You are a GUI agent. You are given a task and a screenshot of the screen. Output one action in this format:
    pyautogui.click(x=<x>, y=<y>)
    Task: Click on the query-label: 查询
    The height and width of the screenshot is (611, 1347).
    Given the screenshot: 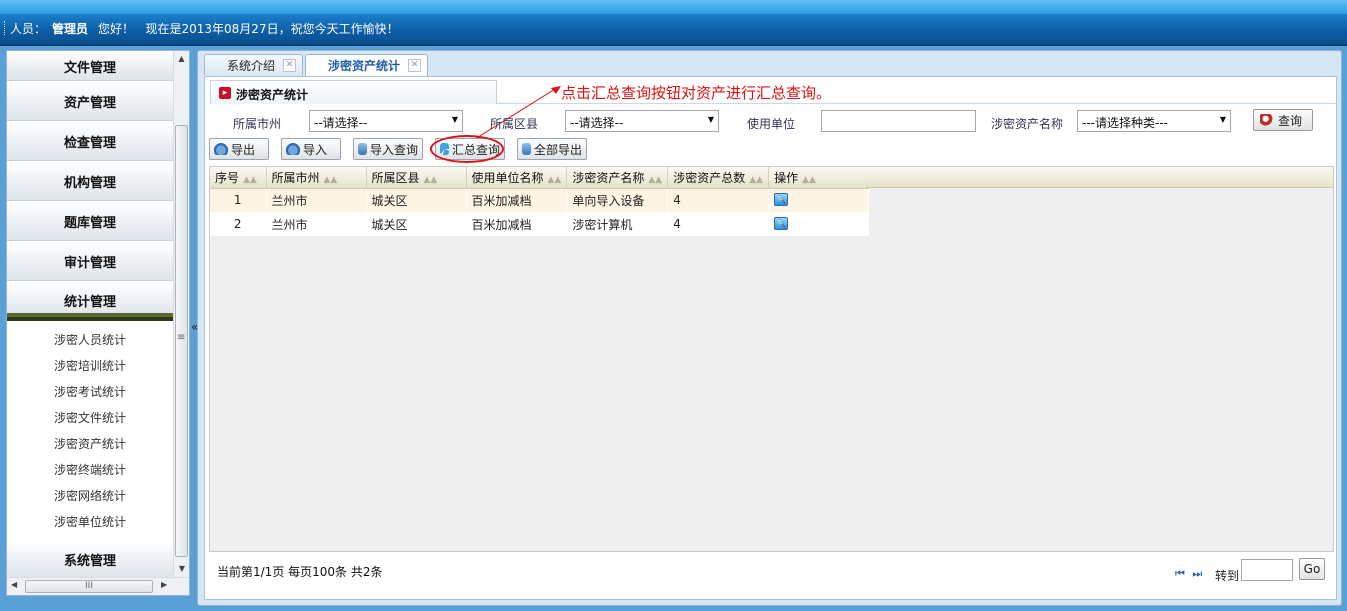 What is the action you would take?
    pyautogui.click(x=1290, y=120)
    